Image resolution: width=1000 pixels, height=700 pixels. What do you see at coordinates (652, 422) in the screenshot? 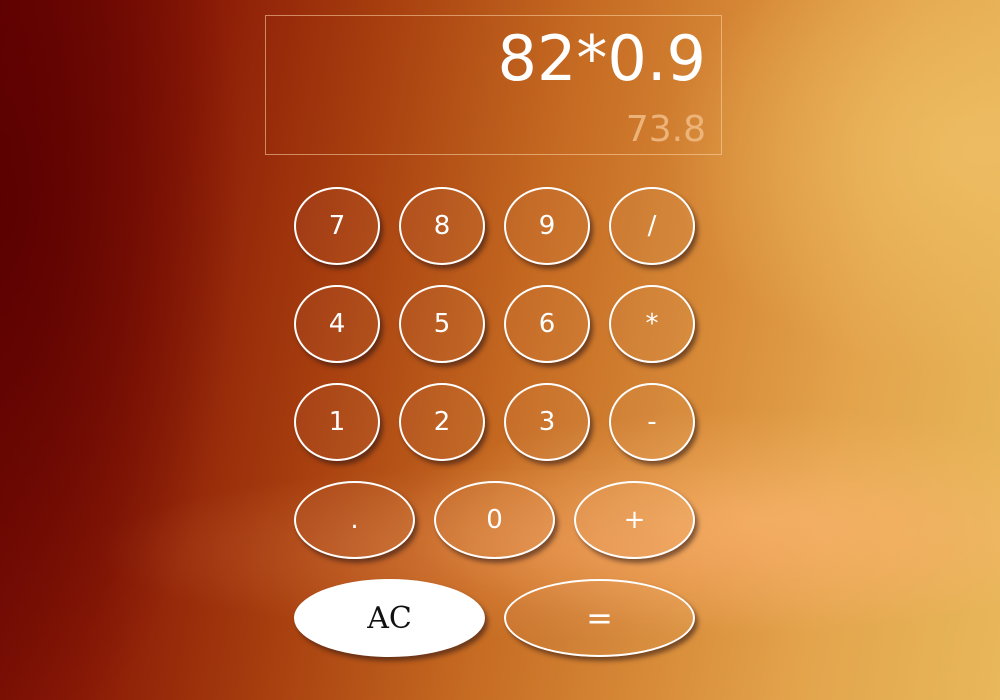
I see `subtract-key: -` at bounding box center [652, 422].